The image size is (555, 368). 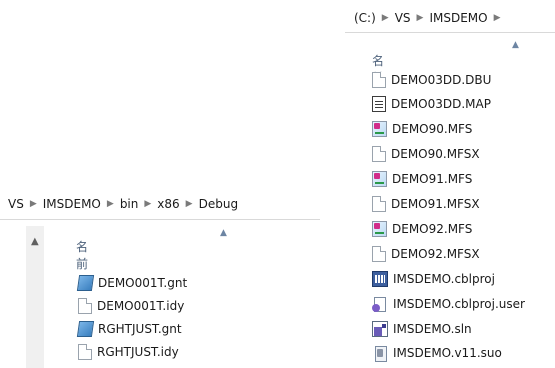 I want to click on file-row: IMSDEMO.cblproj, so click(x=433, y=279).